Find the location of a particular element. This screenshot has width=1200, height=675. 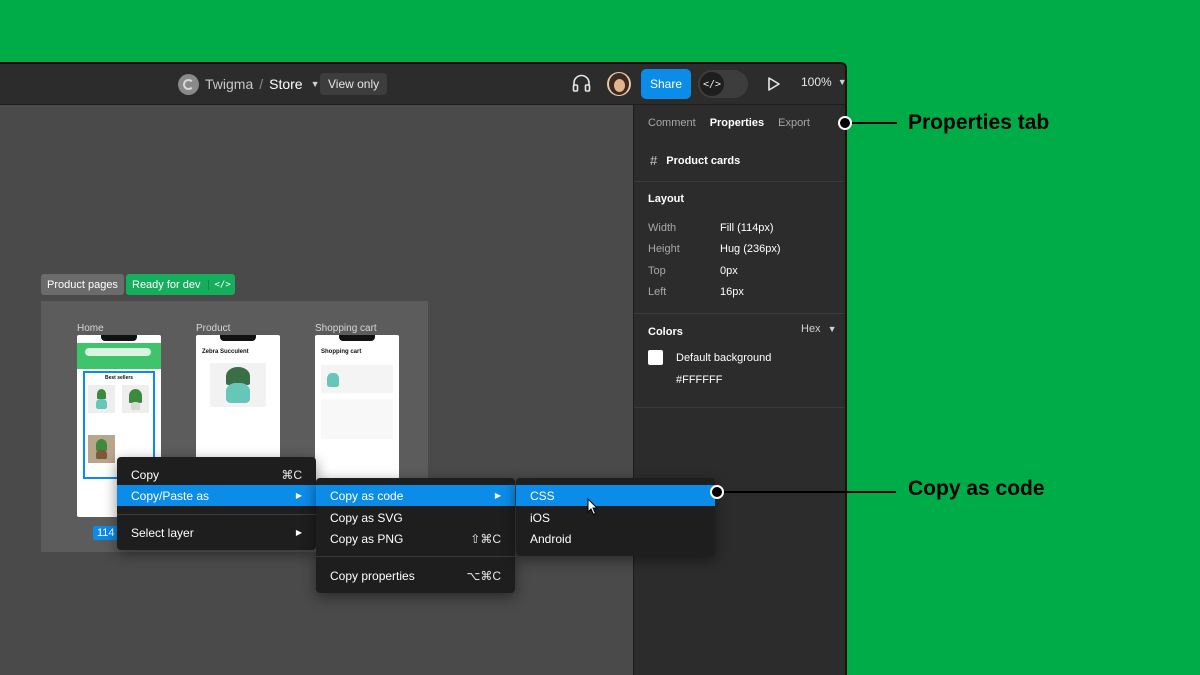

callout-copy-as-code: Copy as code is located at coordinates (976, 488).